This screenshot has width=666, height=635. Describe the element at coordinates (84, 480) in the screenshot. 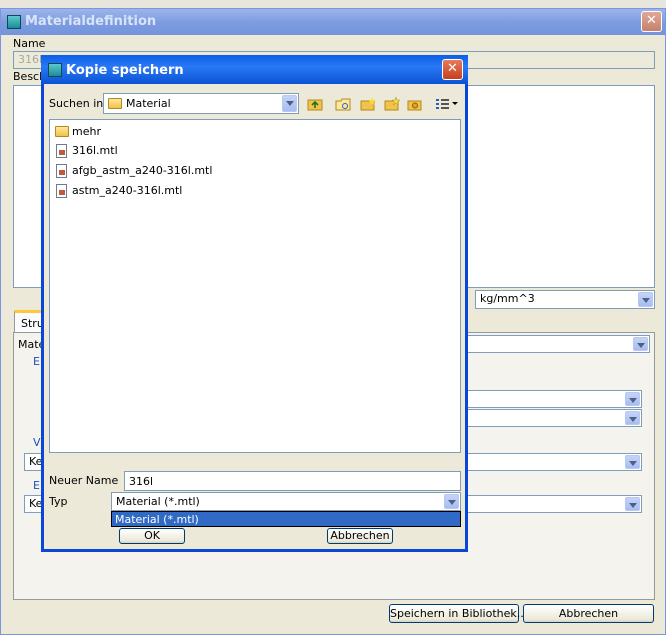

I see `new-name-label: Neuer Name` at that location.